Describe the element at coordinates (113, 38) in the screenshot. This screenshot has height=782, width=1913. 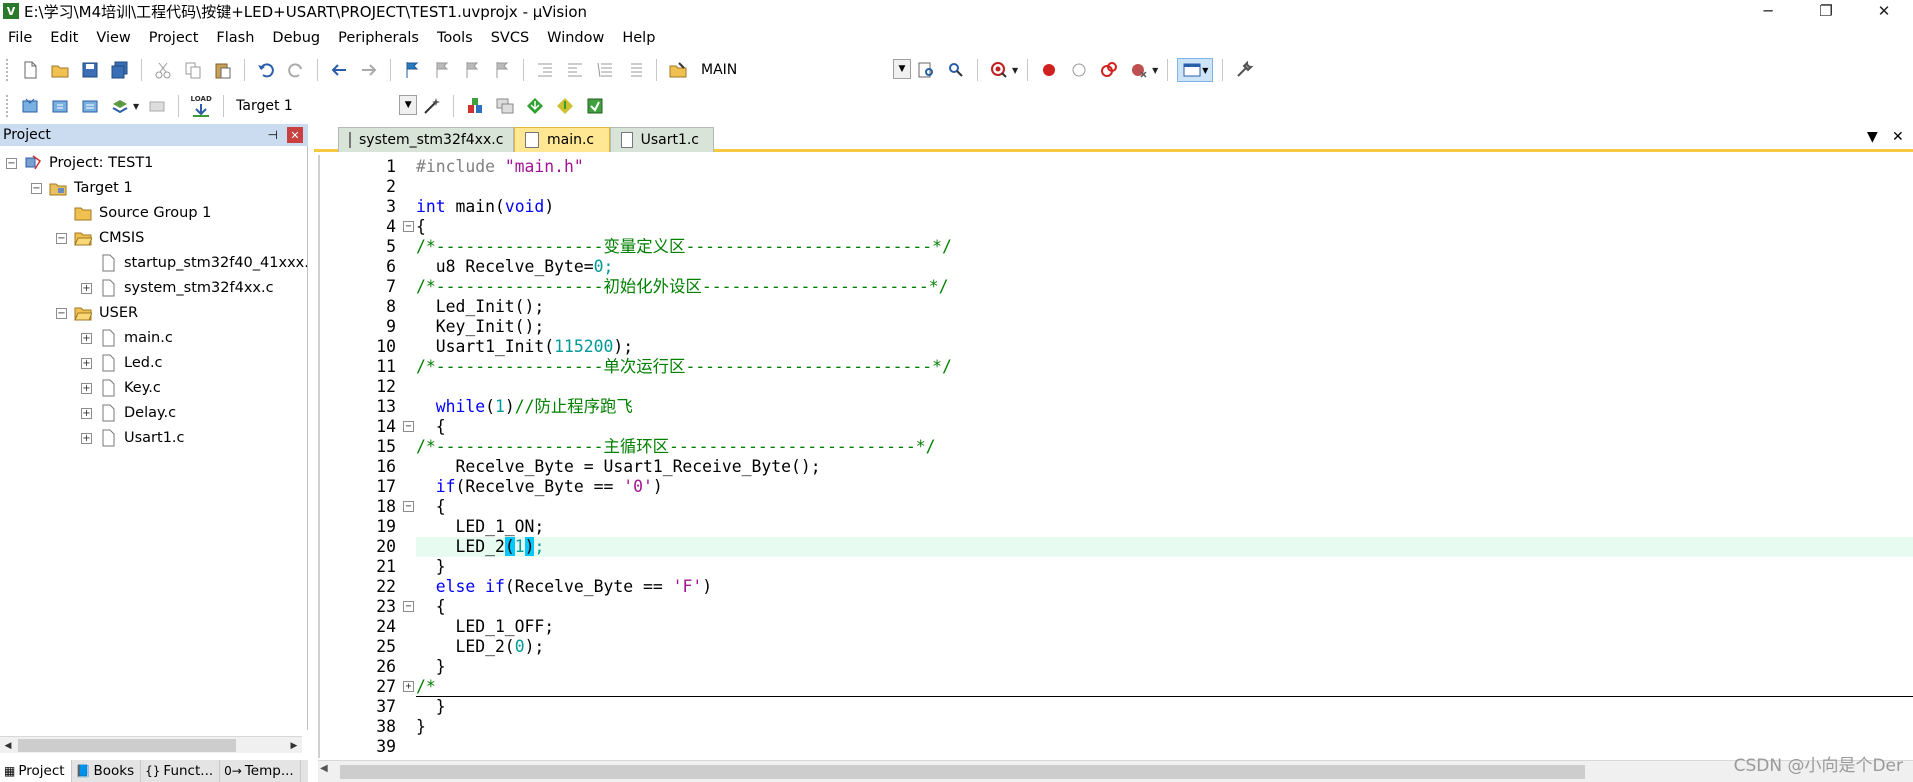
I see `menu-view: View` at that location.